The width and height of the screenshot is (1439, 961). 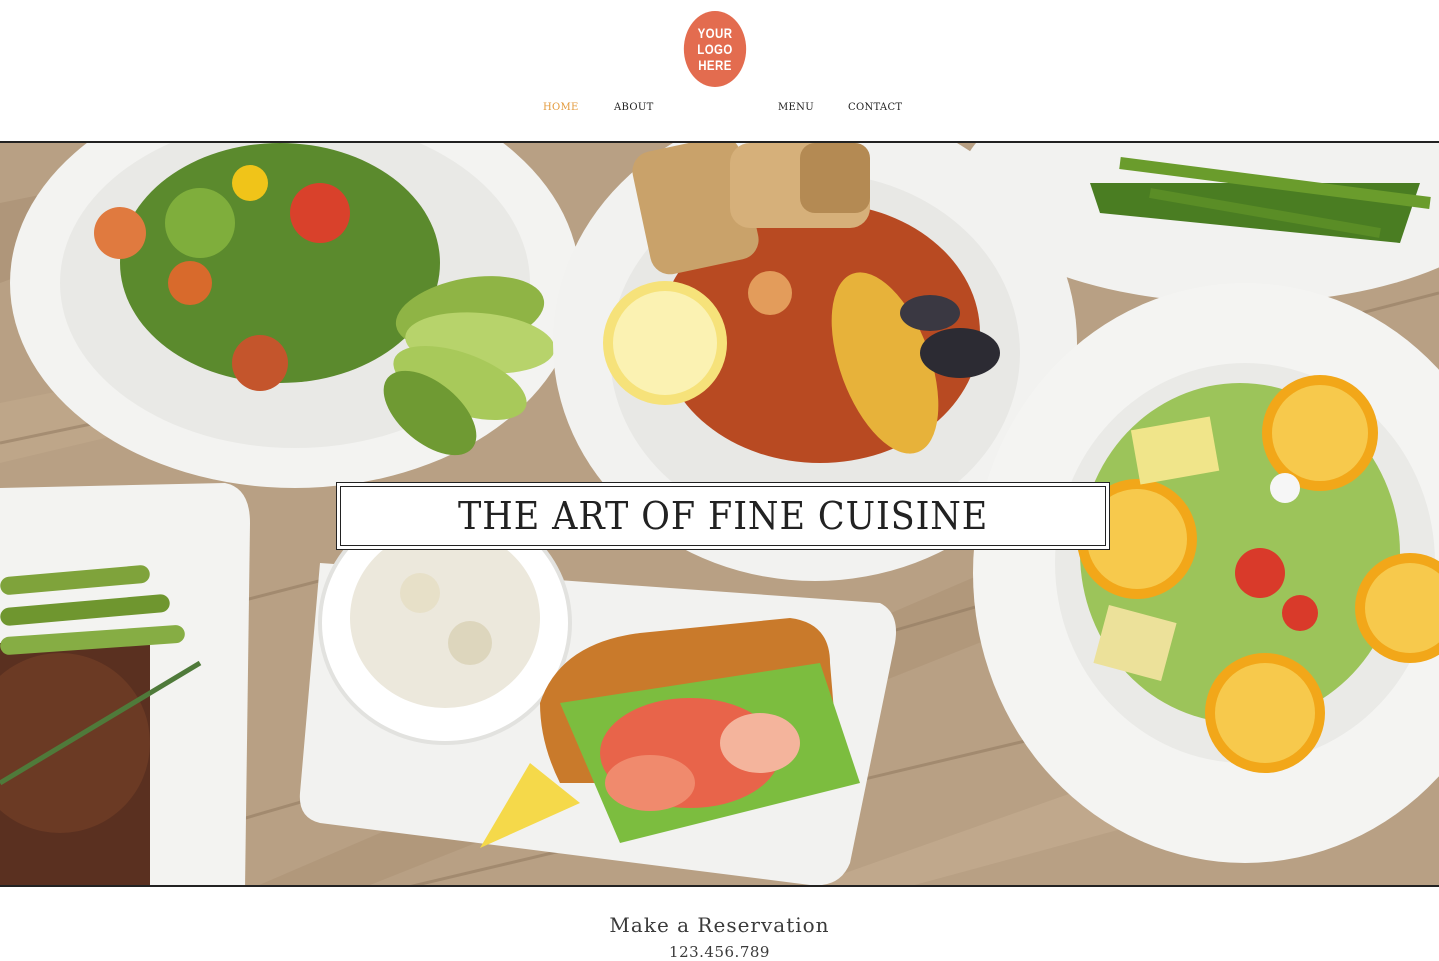 I want to click on logo-line-1: YOUR, so click(x=715, y=33).